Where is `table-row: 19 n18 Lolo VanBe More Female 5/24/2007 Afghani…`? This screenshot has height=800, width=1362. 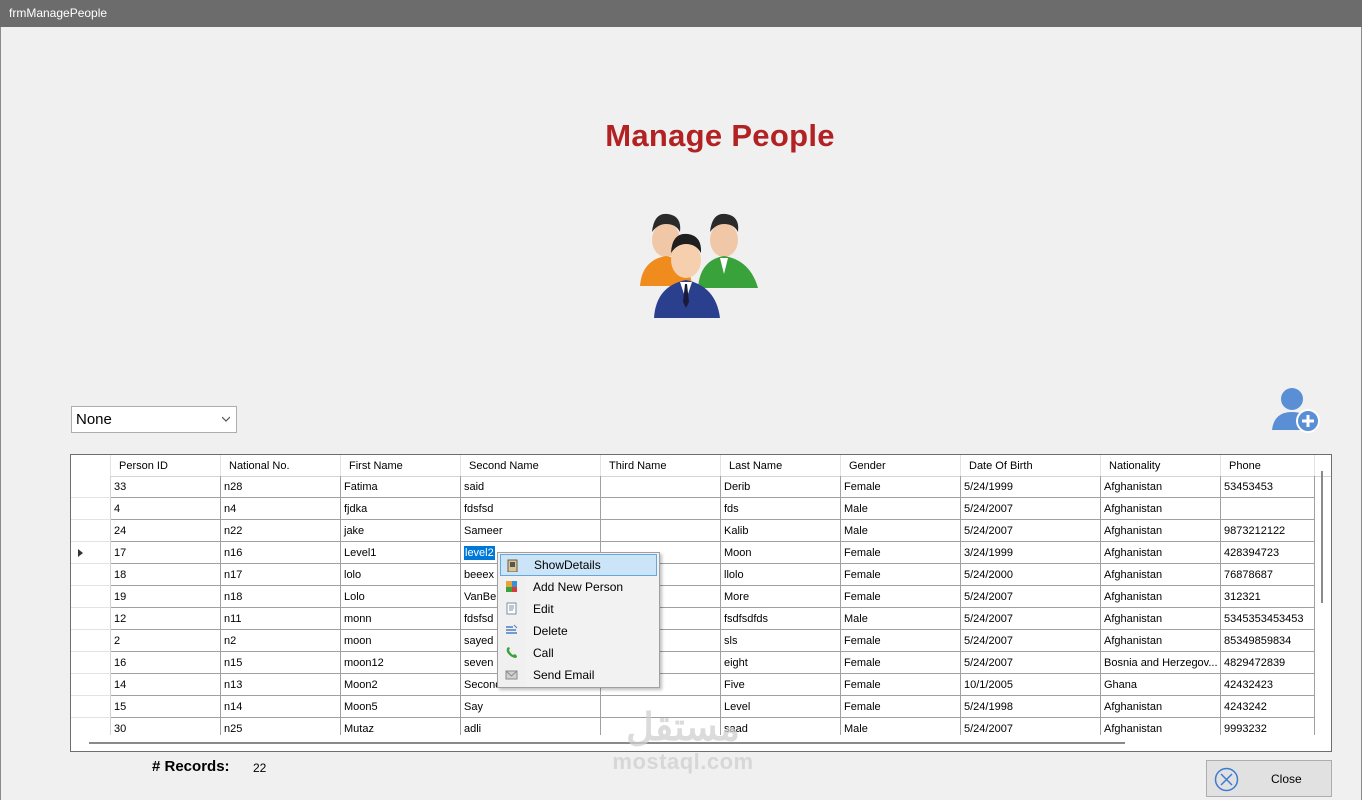 table-row: 19 n18 Lolo VanBe More Female 5/24/2007 Afghani… is located at coordinates (701, 597).